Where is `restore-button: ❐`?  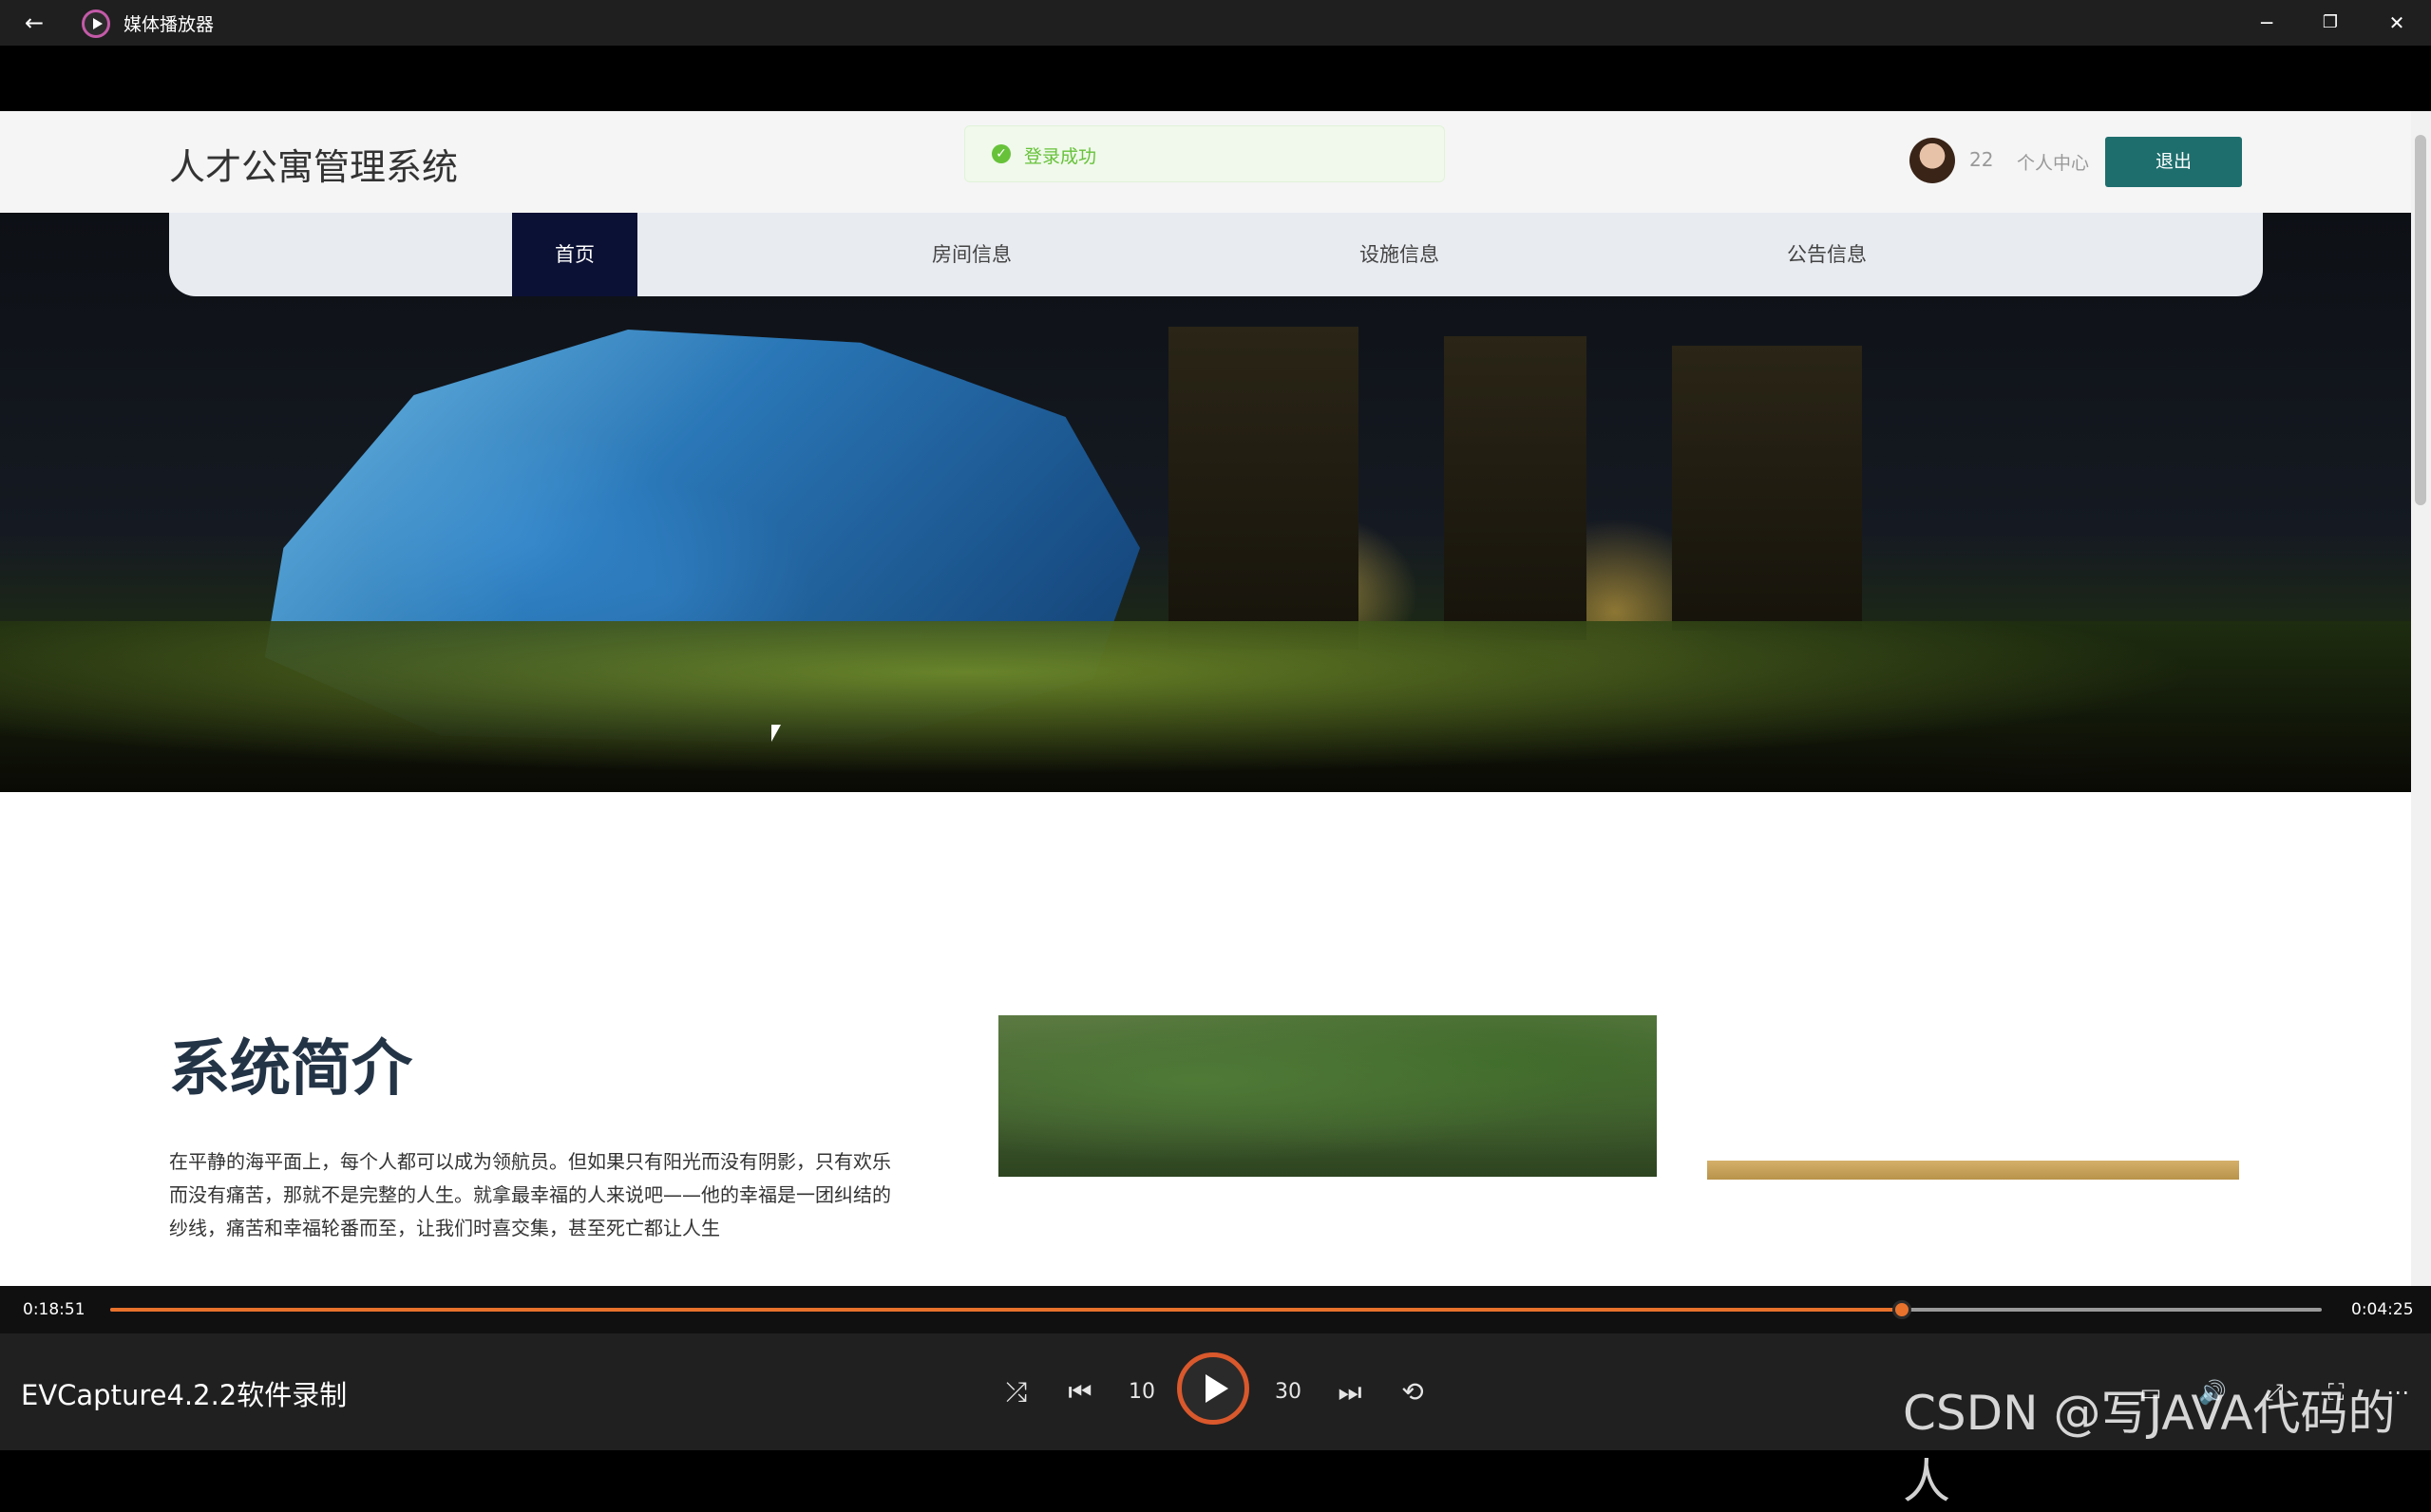
restore-button: ❐ is located at coordinates (2330, 23).